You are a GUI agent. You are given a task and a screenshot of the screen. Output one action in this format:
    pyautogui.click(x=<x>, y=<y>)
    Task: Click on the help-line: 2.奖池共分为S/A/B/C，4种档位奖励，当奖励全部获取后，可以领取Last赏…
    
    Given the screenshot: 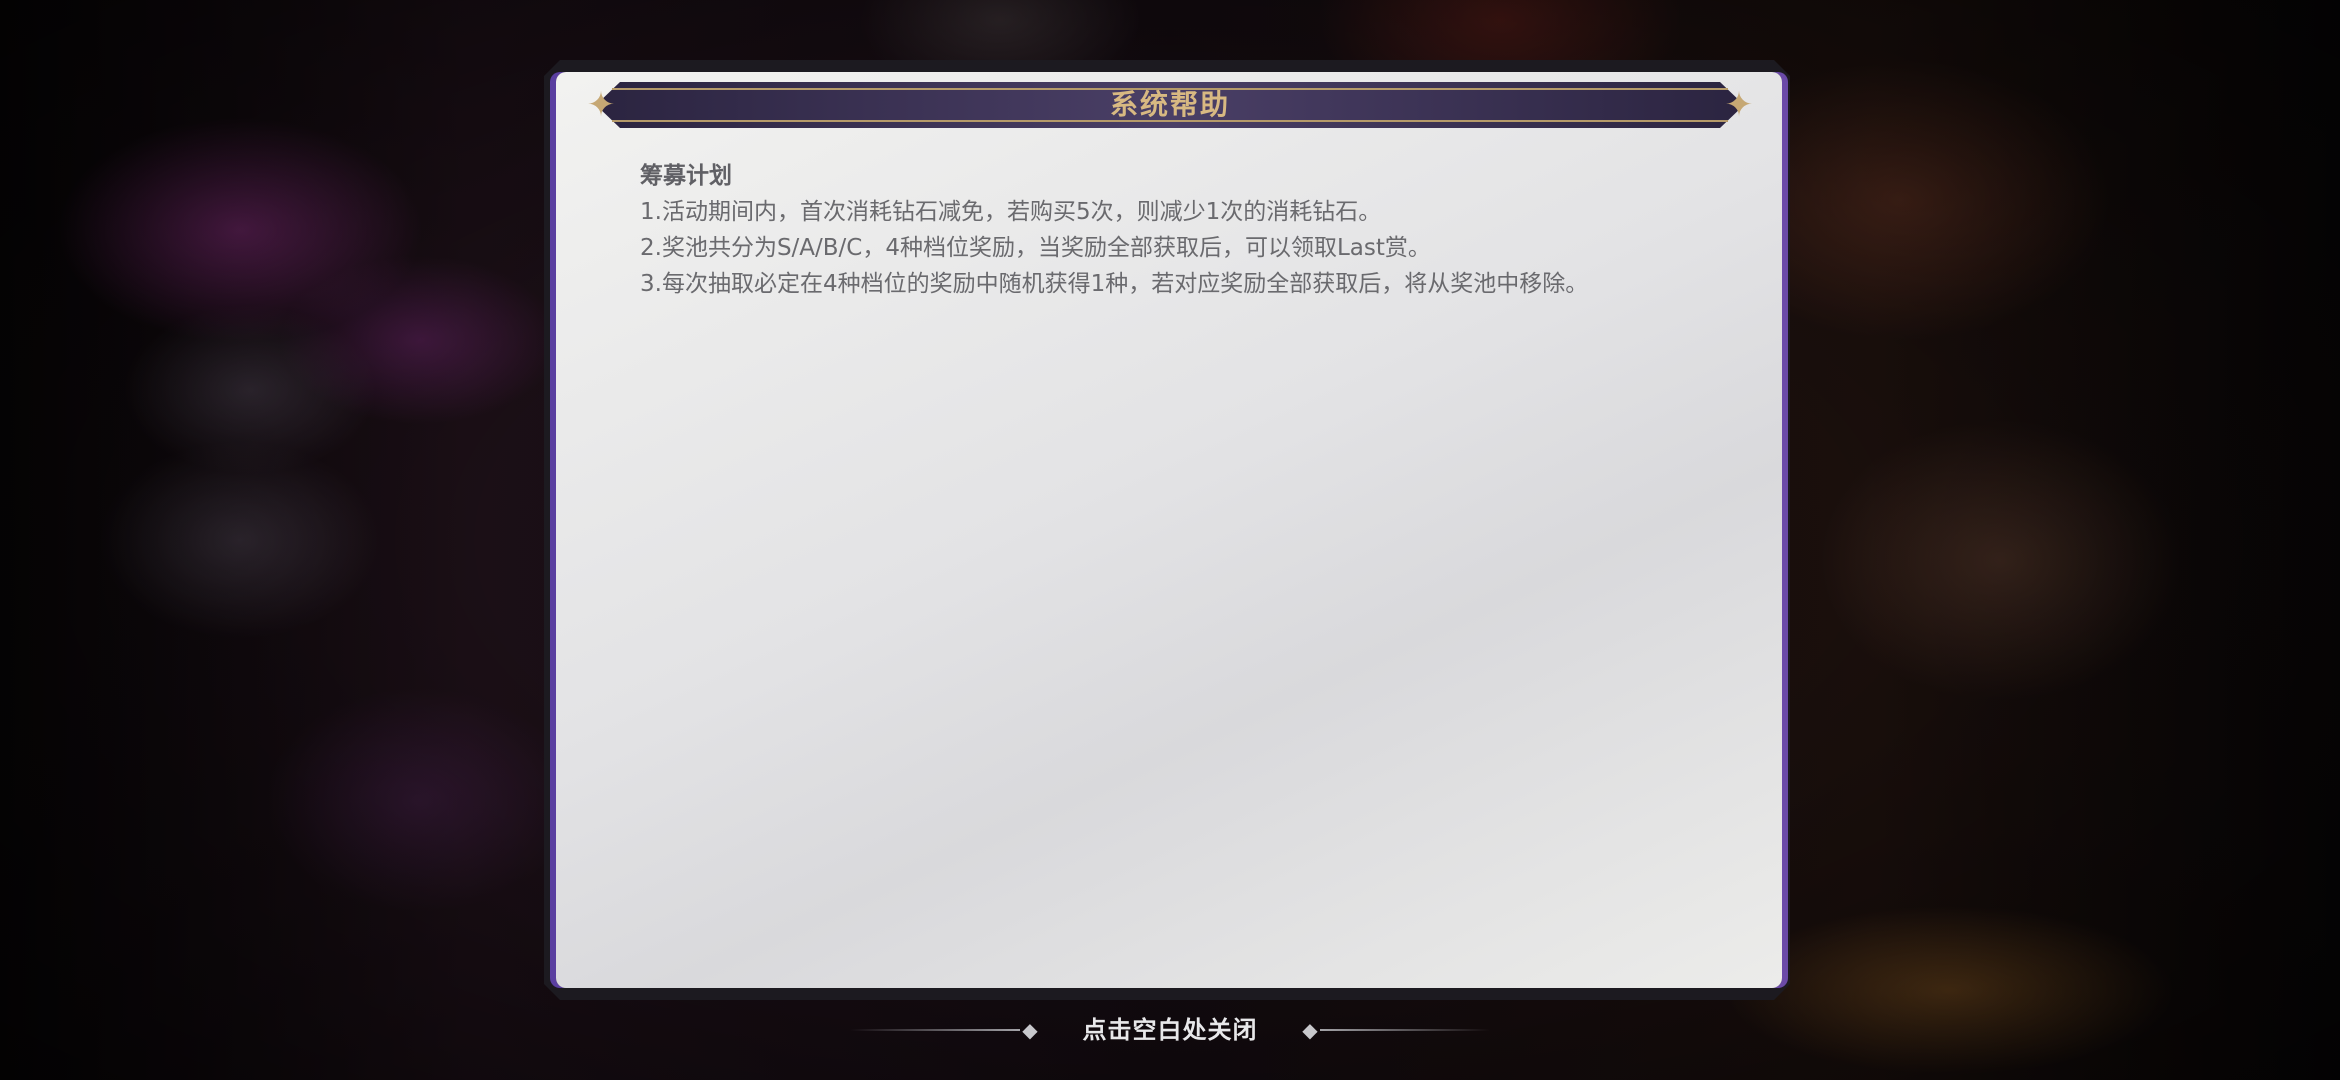 What is the action you would take?
    pyautogui.click(x=1035, y=248)
    